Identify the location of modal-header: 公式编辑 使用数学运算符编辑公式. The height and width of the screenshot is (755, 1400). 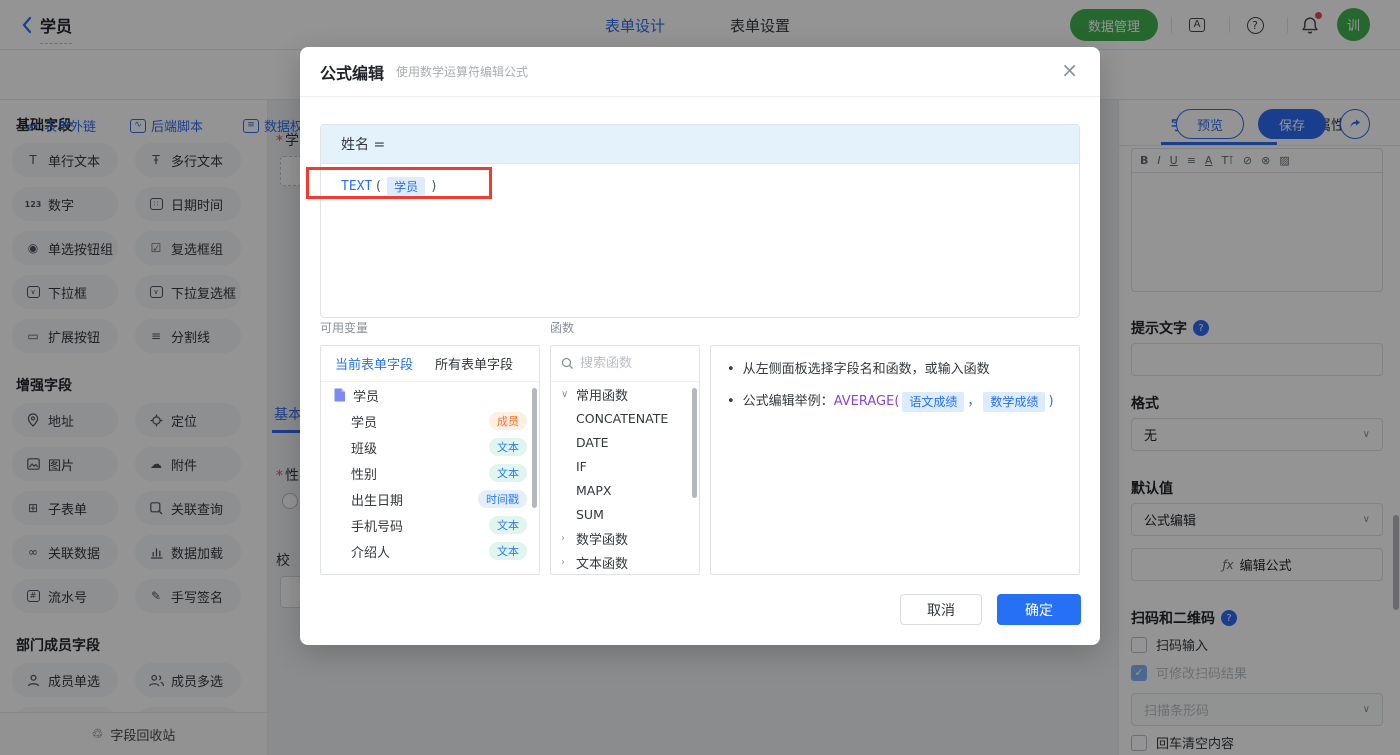
(700, 72).